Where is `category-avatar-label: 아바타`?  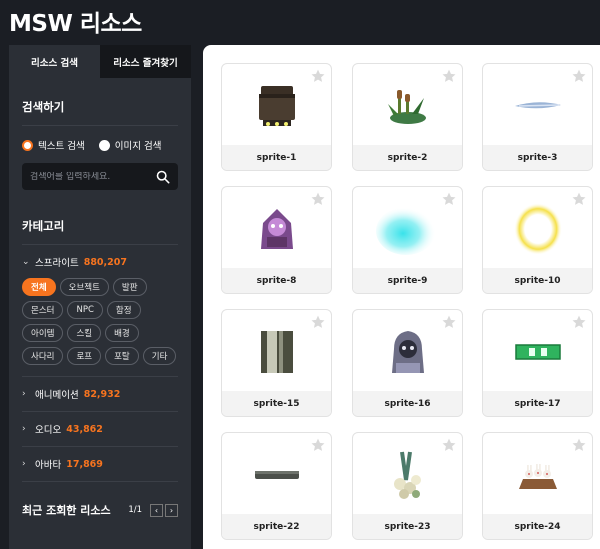 category-avatar-label: 아바타 is located at coordinates (48, 465).